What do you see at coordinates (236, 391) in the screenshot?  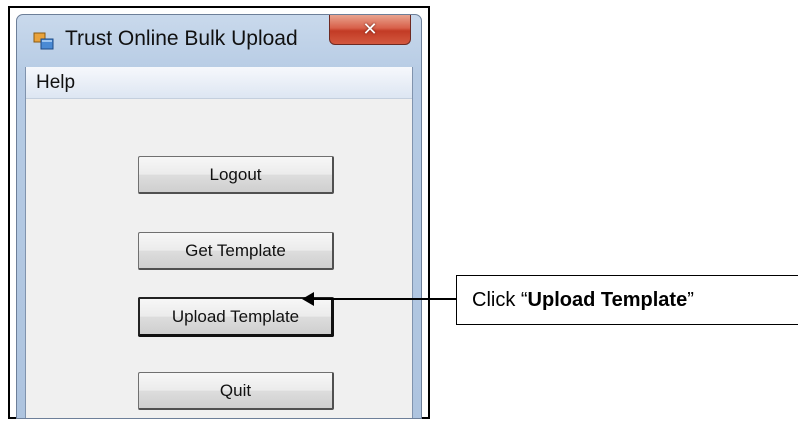 I see `quit-button: Quit` at bounding box center [236, 391].